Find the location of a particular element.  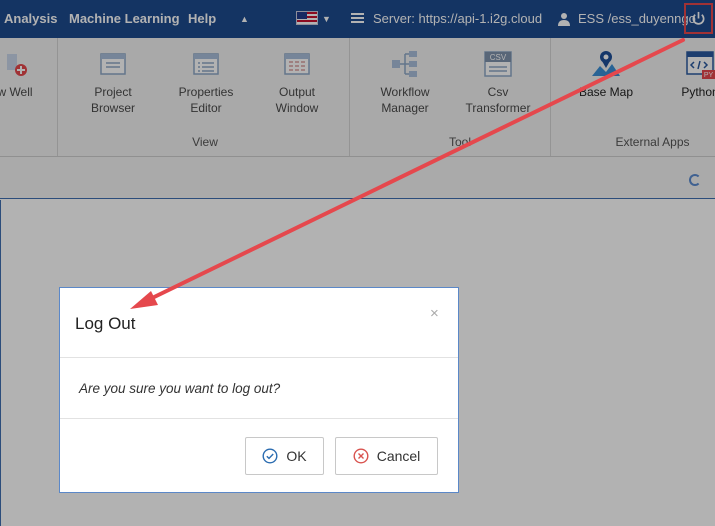

ok-button: OK is located at coordinates (284, 456).